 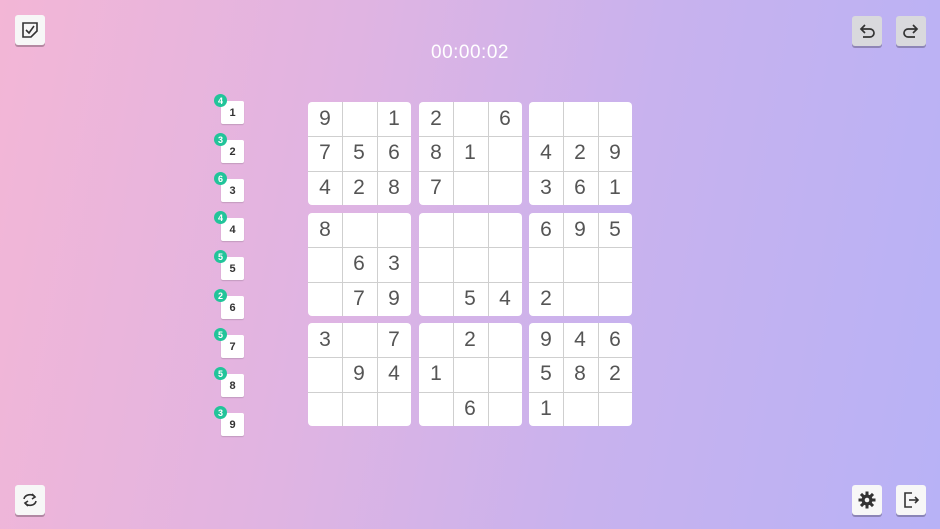 What do you see at coordinates (229, 148) in the screenshot?
I see `number-tile-2: 32` at bounding box center [229, 148].